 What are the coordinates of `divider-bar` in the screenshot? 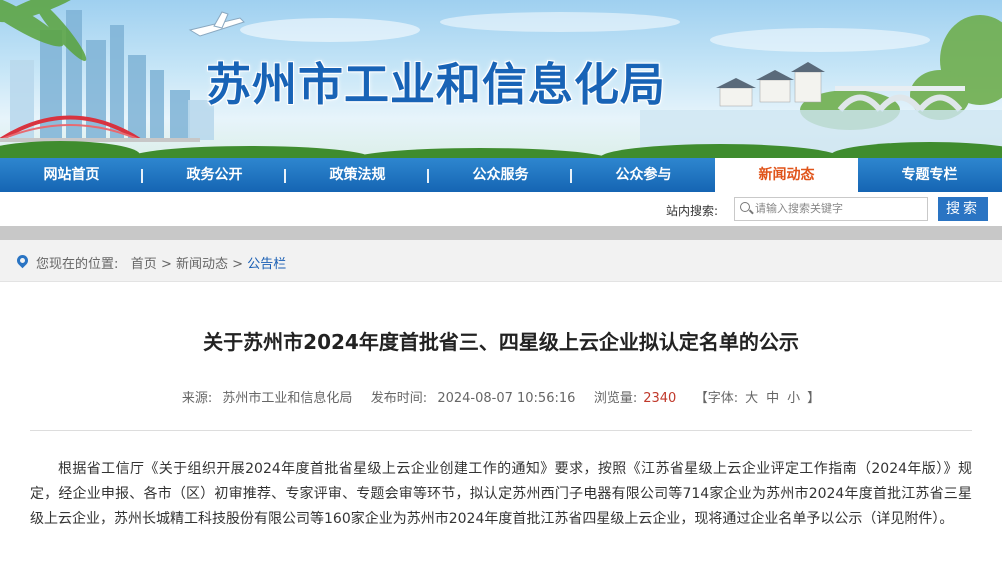 It's located at (501, 233).